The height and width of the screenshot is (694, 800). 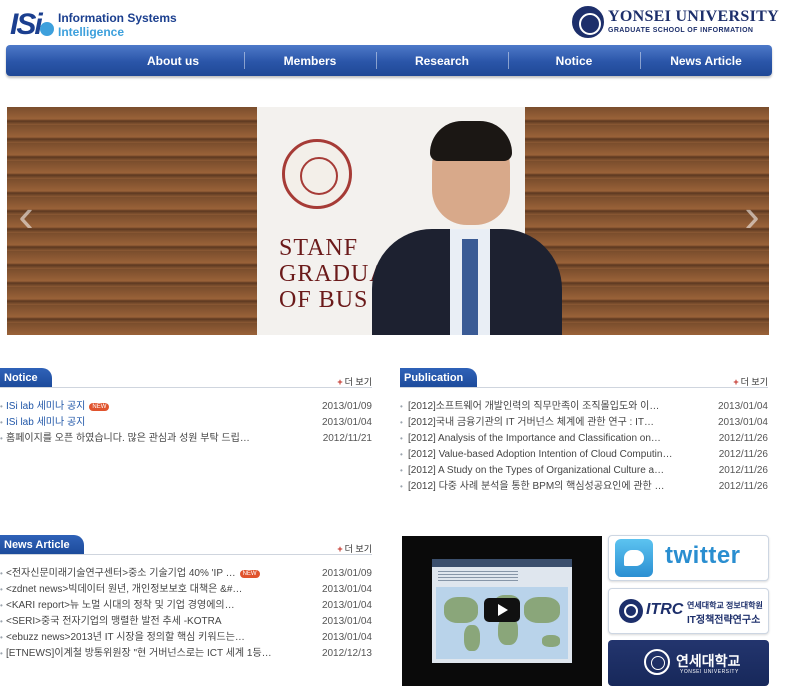 What do you see at coordinates (346, 653) in the screenshot?
I see `news-item-date: 2012/12/13` at bounding box center [346, 653].